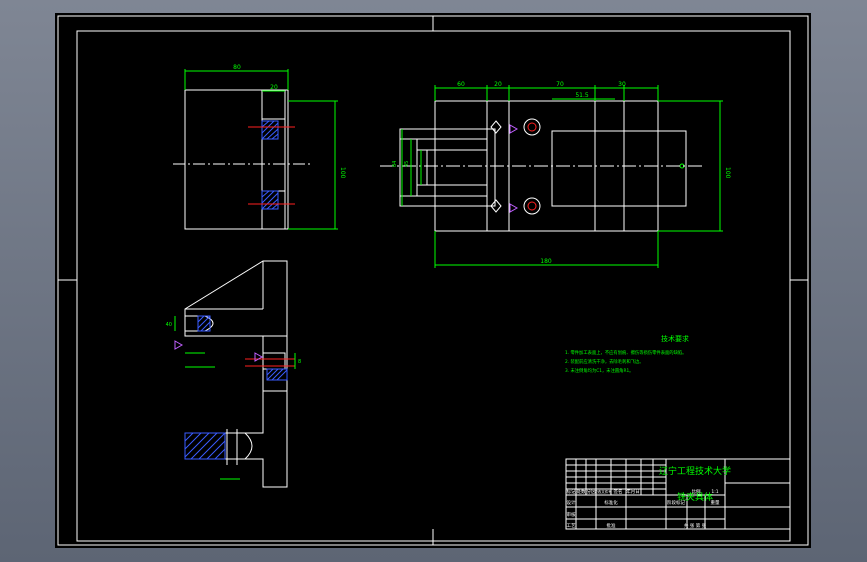 The height and width of the screenshot is (562, 867). Describe the element at coordinates (274, 87) in the screenshot. I see `dim-left-inner: 20` at that location.